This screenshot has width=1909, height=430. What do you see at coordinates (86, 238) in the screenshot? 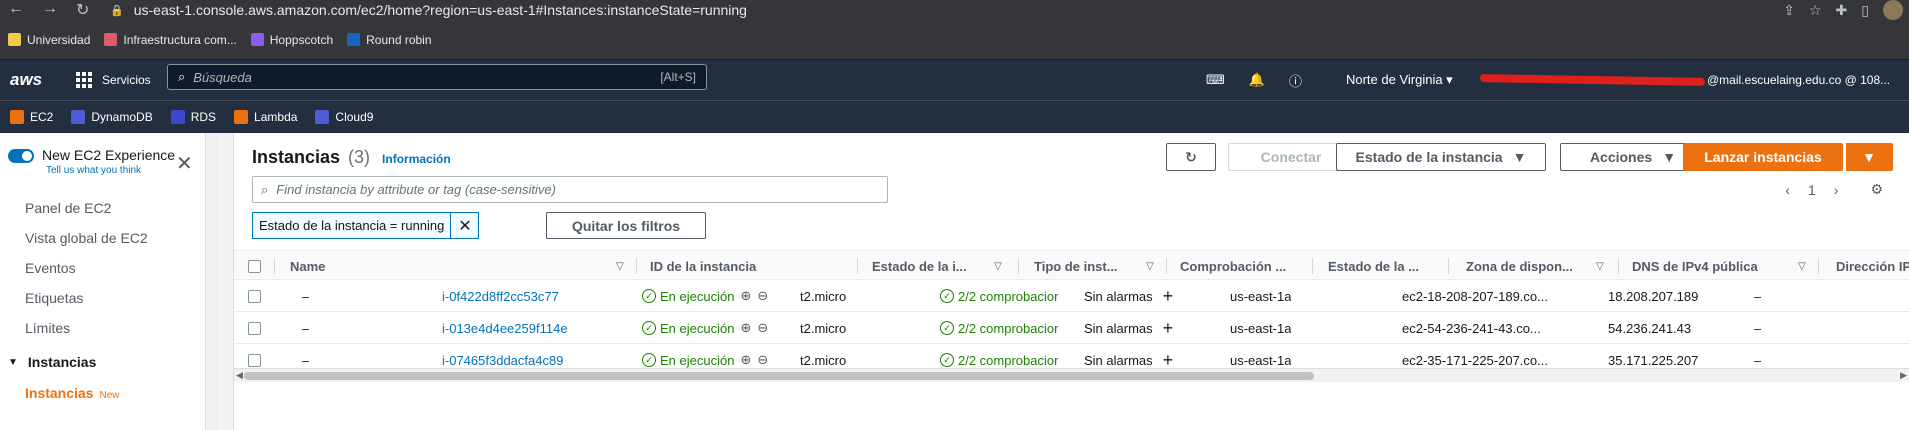
I see `sidebar-item-global-view: Vista global de EC2` at bounding box center [86, 238].